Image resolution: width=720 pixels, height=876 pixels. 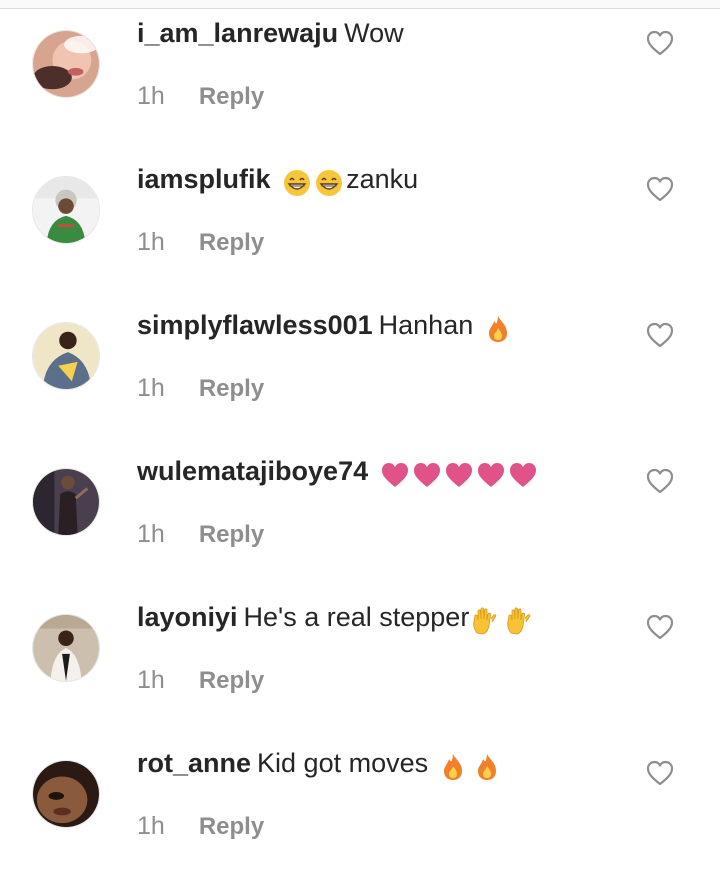 I want to click on comment-text: simplyflawless001 Hanhan, so click(x=325, y=326).